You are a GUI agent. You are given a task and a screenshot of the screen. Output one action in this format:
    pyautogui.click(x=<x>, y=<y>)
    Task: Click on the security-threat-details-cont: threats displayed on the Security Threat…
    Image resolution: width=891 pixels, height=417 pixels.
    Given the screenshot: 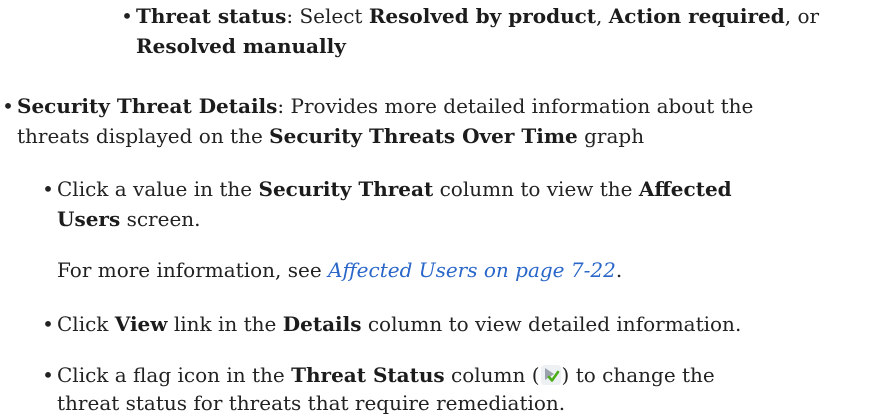 What is the action you would take?
    pyautogui.click(x=331, y=136)
    